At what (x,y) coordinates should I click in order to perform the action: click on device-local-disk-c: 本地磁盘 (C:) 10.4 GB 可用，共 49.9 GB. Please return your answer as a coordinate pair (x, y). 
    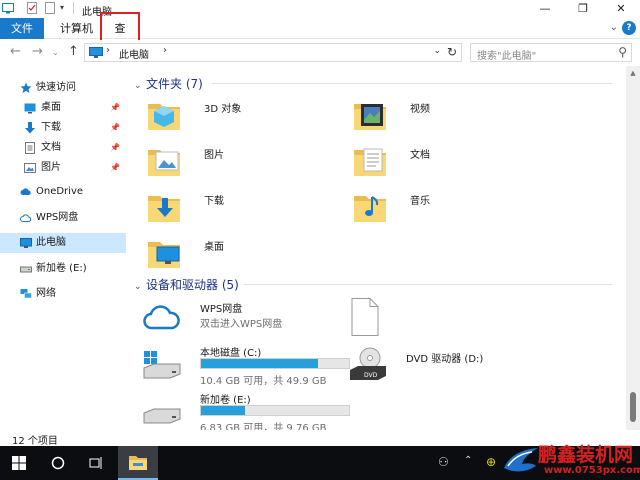
    Looking at the image, I should click on (252, 365).